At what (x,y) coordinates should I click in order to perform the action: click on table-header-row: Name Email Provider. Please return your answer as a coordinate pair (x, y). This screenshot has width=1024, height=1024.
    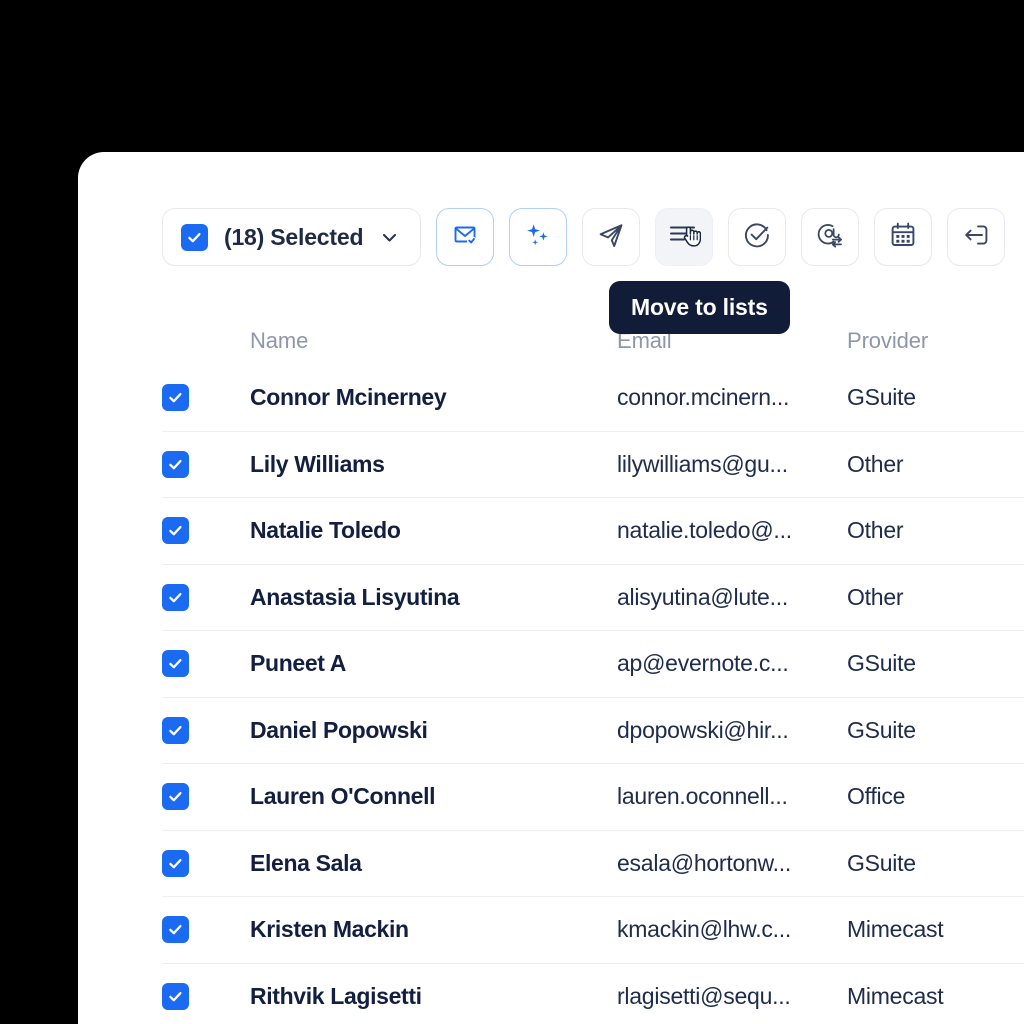
    Looking at the image, I should click on (593, 341).